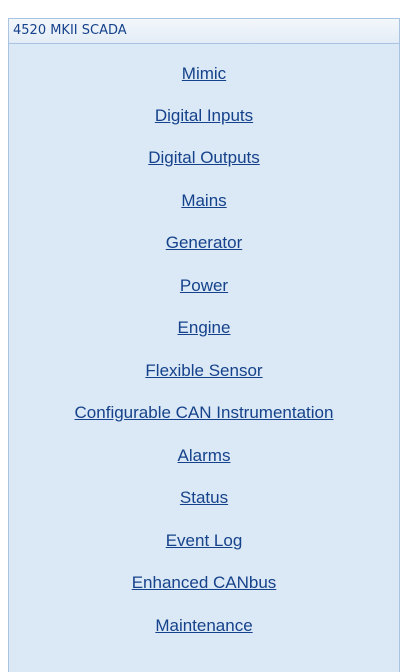  Describe the element at coordinates (204, 31) in the screenshot. I see `panel-title: 4520 MKII SCADA` at that location.